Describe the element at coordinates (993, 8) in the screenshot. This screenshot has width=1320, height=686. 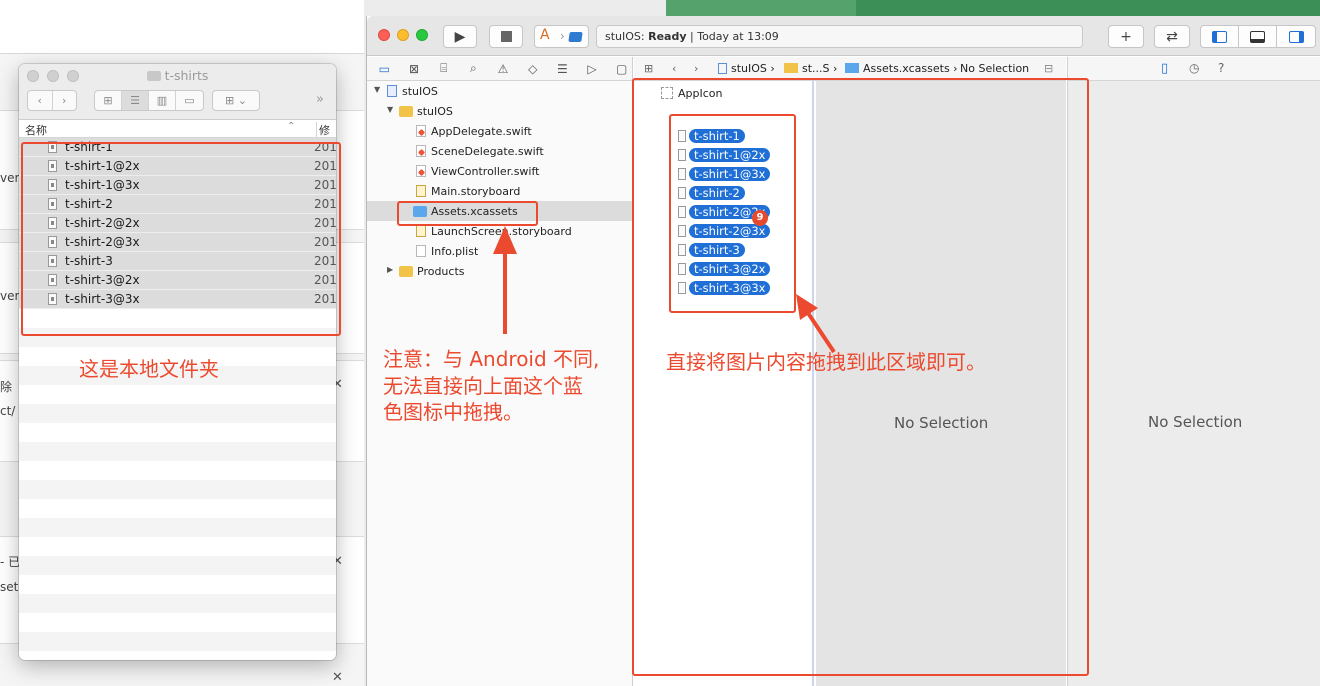
I see `background-image-strip` at that location.